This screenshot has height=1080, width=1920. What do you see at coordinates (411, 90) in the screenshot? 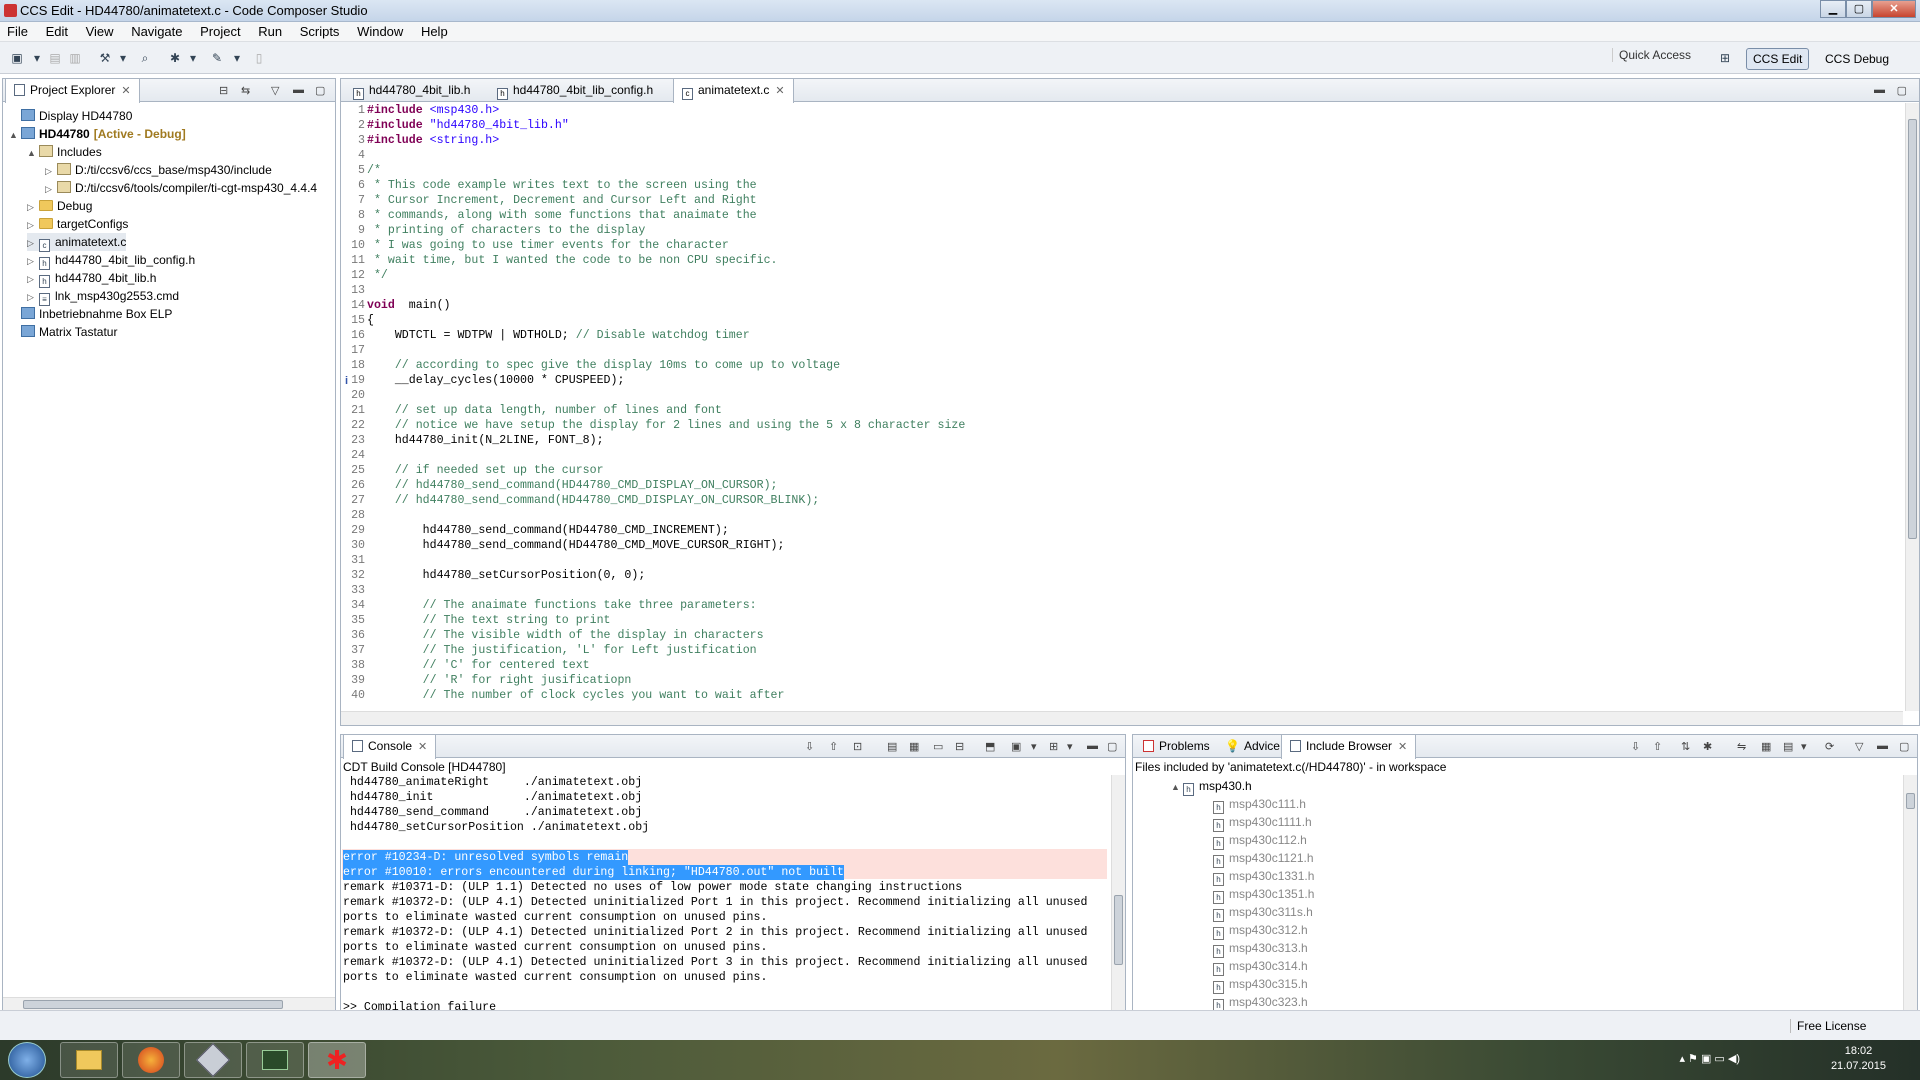
I see `tab-hd44780-4bit-lib-h: h hd44780_4bit_lib.h` at bounding box center [411, 90].